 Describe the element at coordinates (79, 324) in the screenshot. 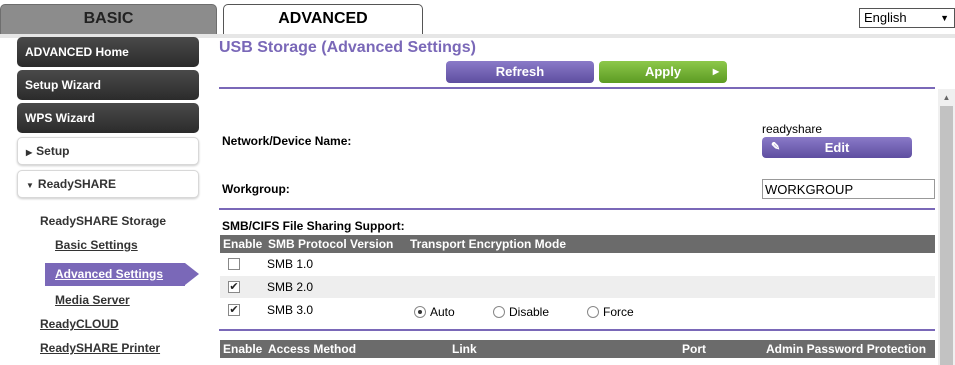

I see `sidebar-item-readycloud: ReadyCLOUD` at that location.